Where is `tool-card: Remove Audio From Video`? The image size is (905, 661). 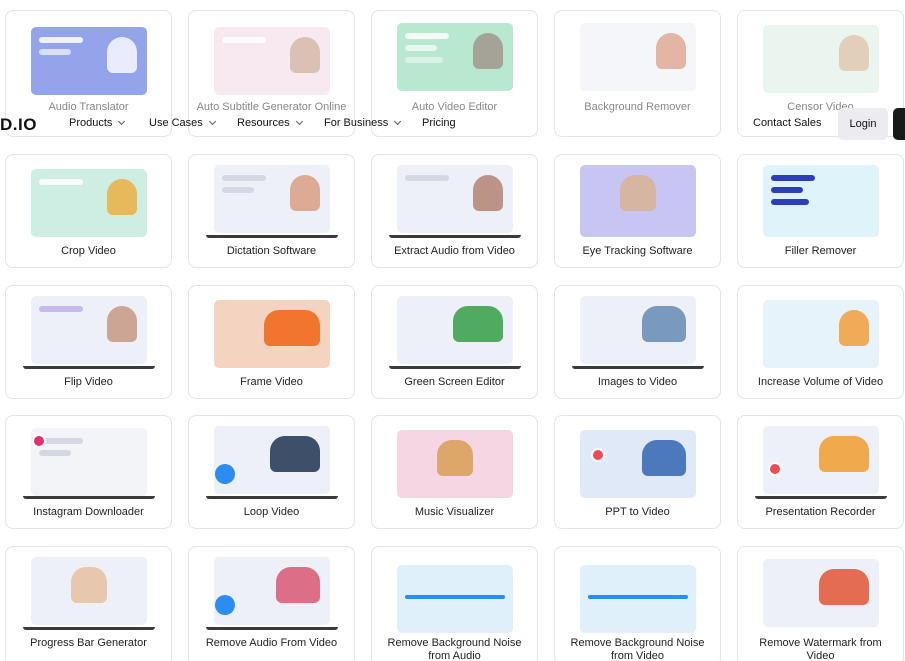
tool-card: Remove Audio From Video is located at coordinates (271, 603).